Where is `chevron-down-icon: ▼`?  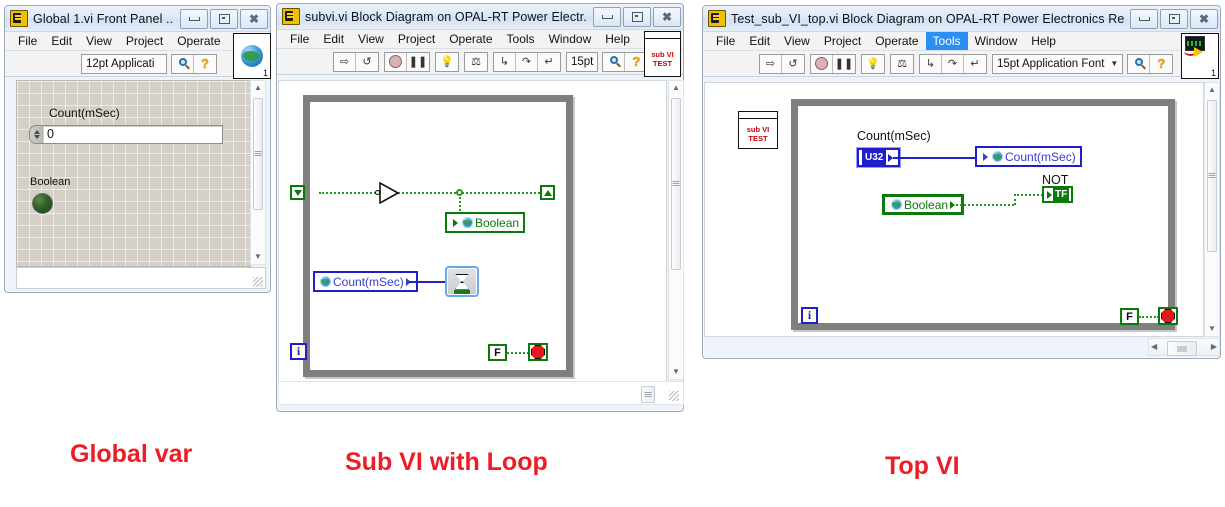 chevron-down-icon: ▼ is located at coordinates (1114, 63).